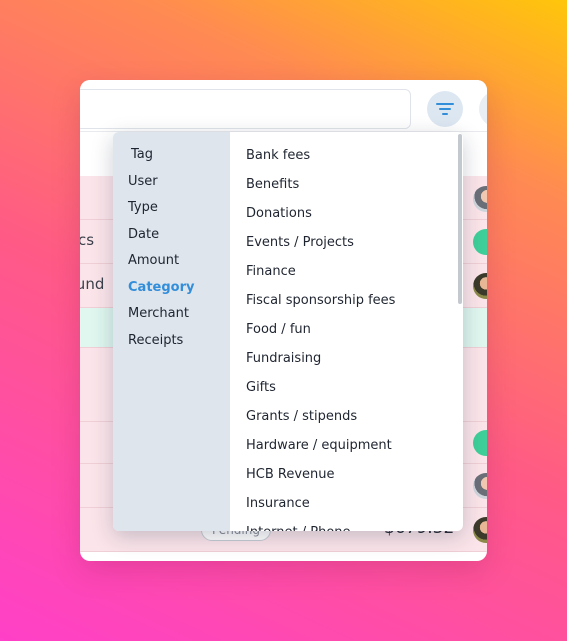 The width and height of the screenshot is (567, 641). I want to click on filter-type-type: Type, so click(171, 208).